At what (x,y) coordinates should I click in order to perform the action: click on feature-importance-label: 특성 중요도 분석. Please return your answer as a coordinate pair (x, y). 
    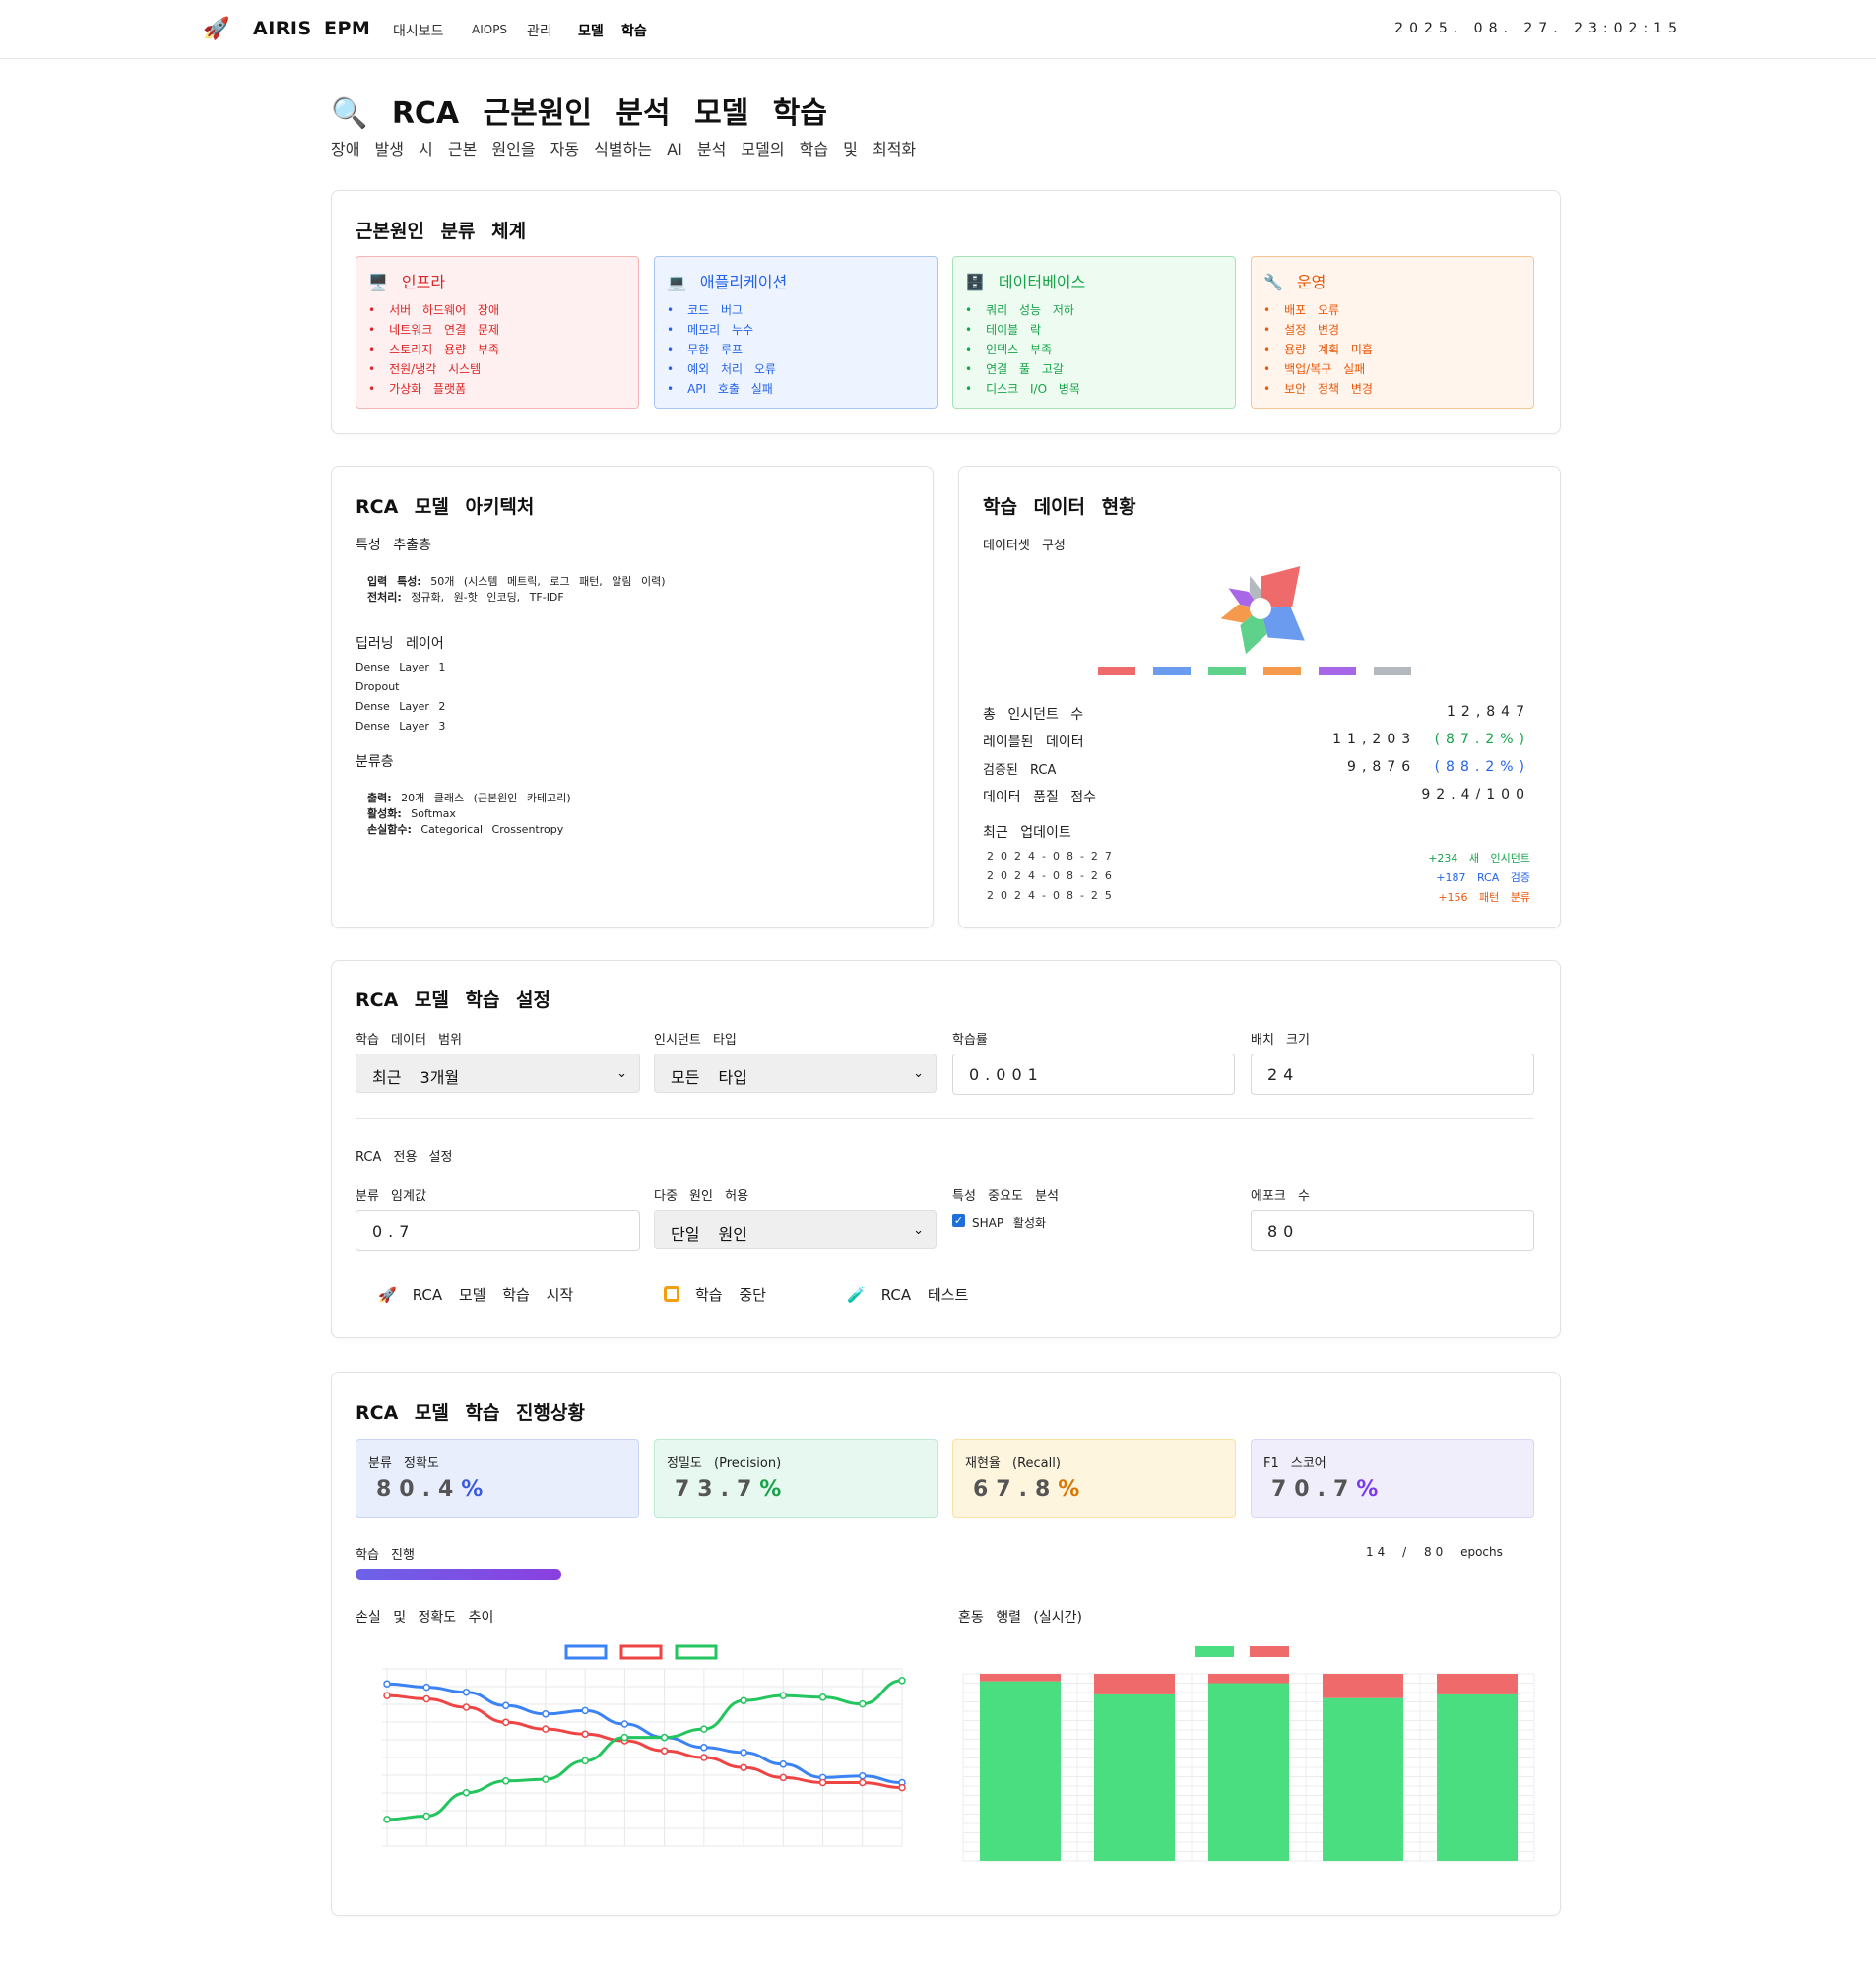
    Looking at the image, I should click on (1006, 1196).